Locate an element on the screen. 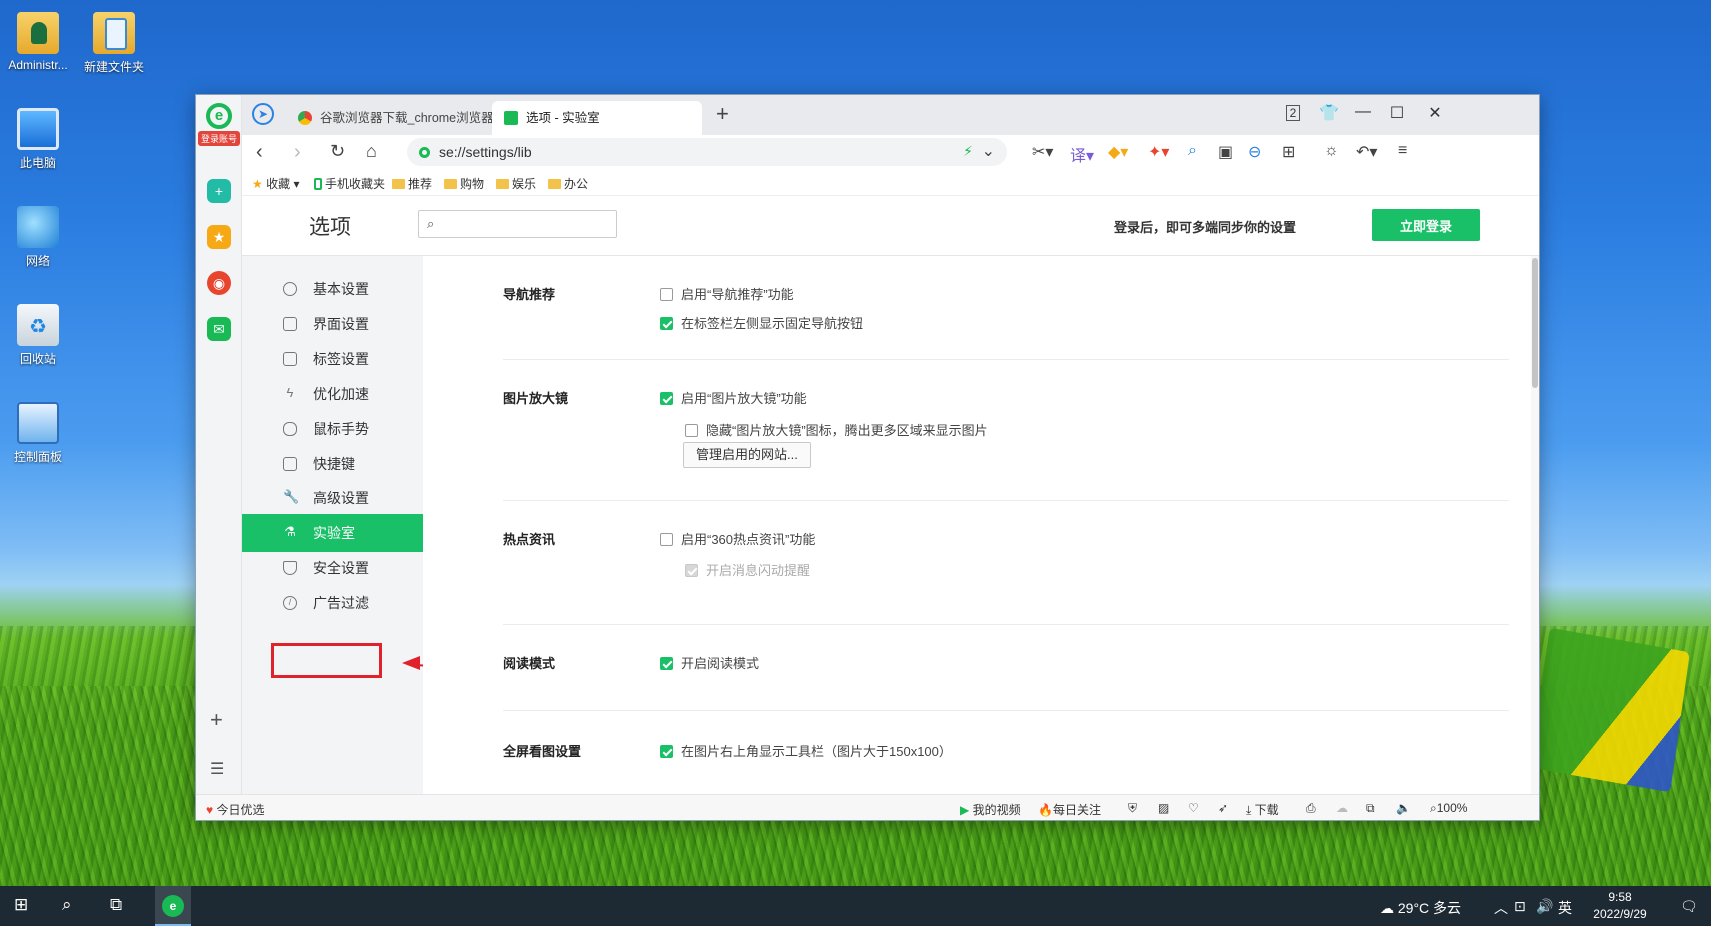 The image size is (1711, 926). brightness-icon: ☼ is located at coordinates (1331, 151).